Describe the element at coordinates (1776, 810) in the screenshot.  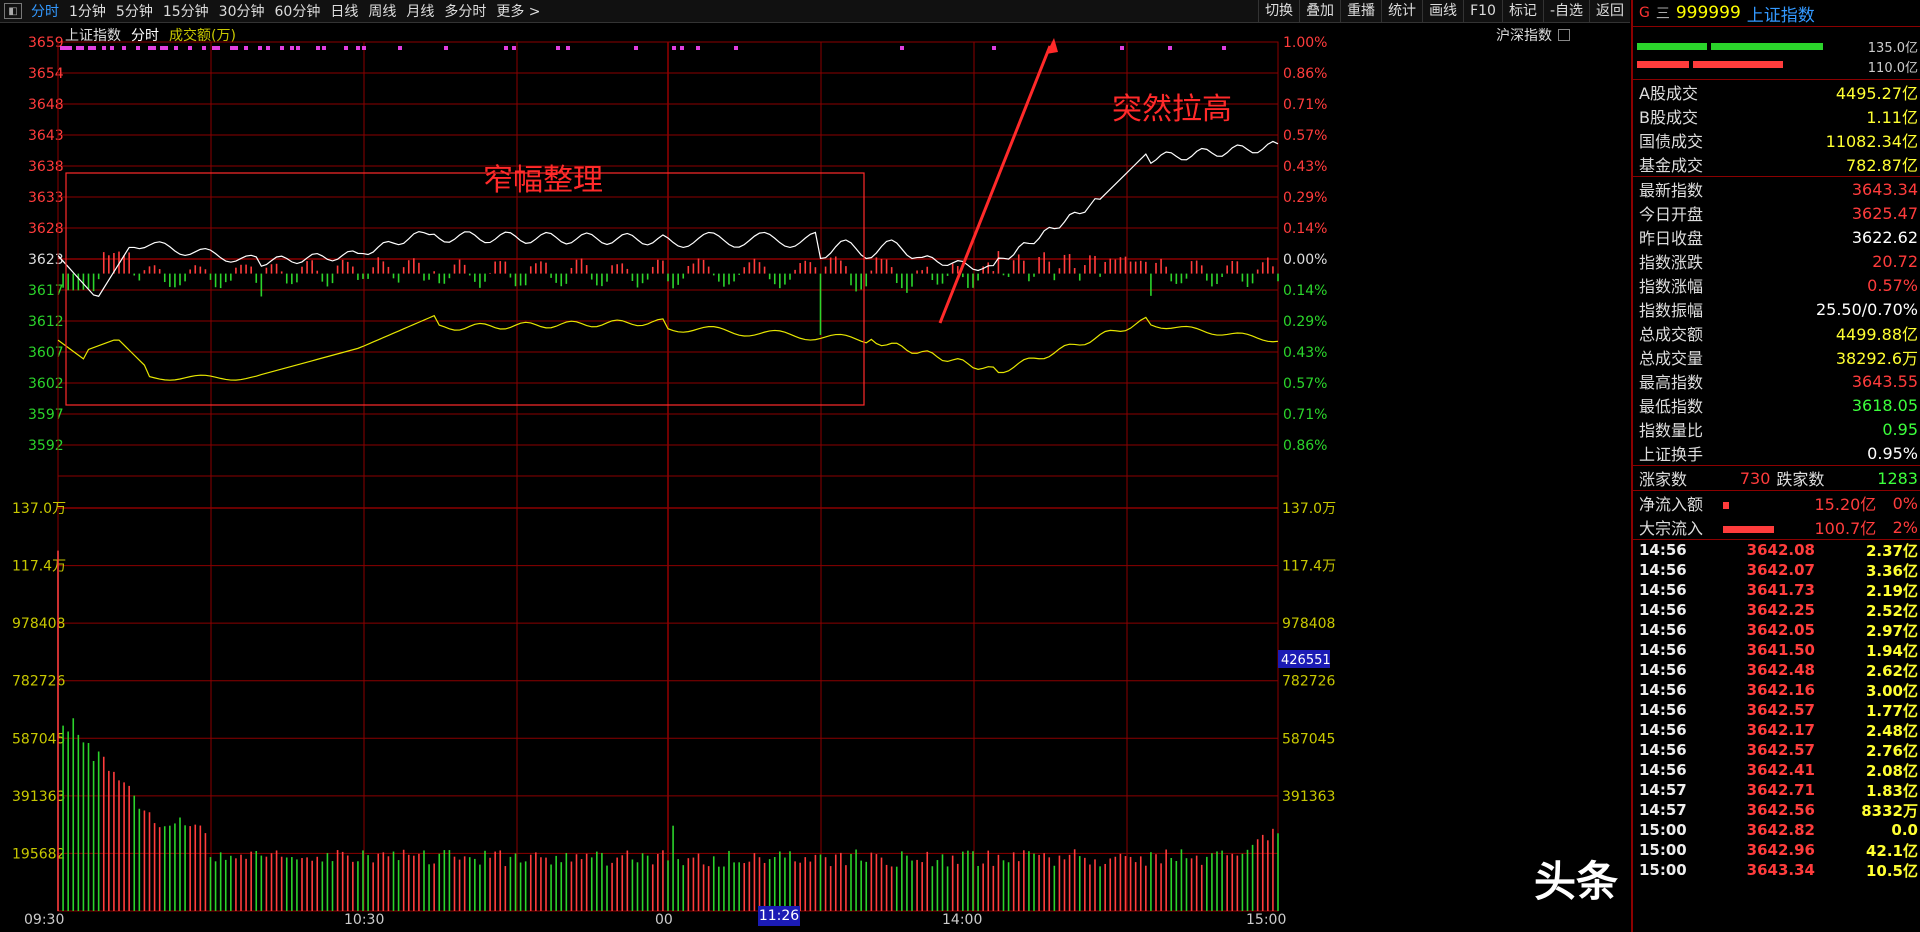
I see `tick-row: 14:57 3642.56 8332万` at that location.